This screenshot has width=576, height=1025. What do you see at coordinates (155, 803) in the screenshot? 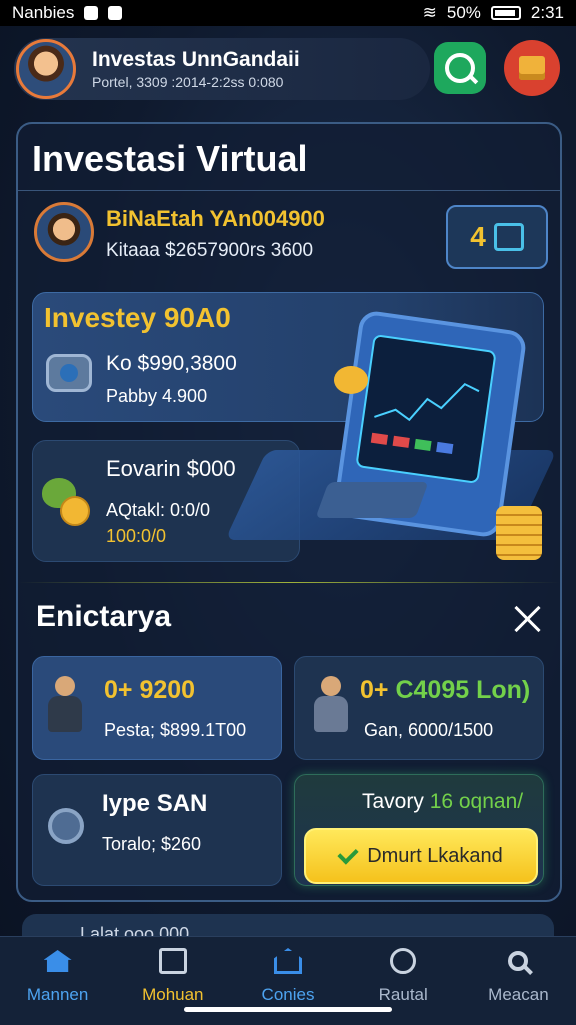
I see `tile-3-title: Iype SAN` at bounding box center [155, 803].